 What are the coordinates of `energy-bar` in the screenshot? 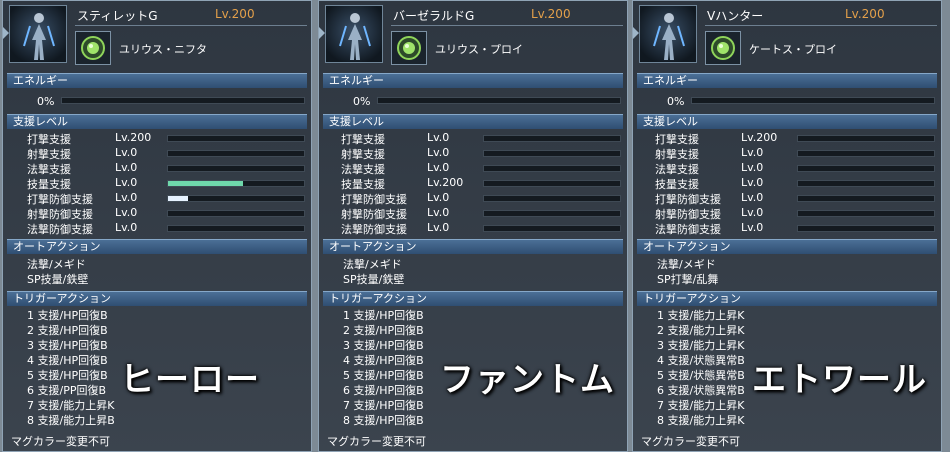 It's located at (183, 100).